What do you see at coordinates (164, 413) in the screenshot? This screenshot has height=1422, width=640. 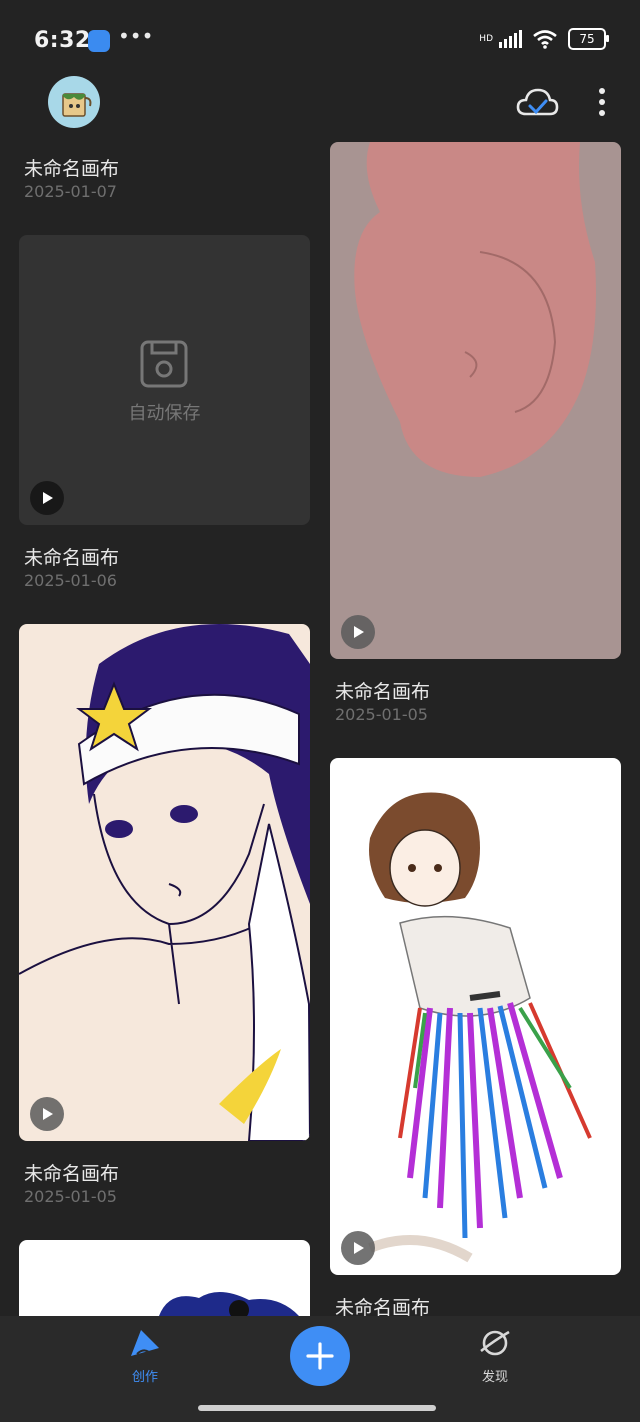 I see `autosave-label: 自动保存` at bounding box center [164, 413].